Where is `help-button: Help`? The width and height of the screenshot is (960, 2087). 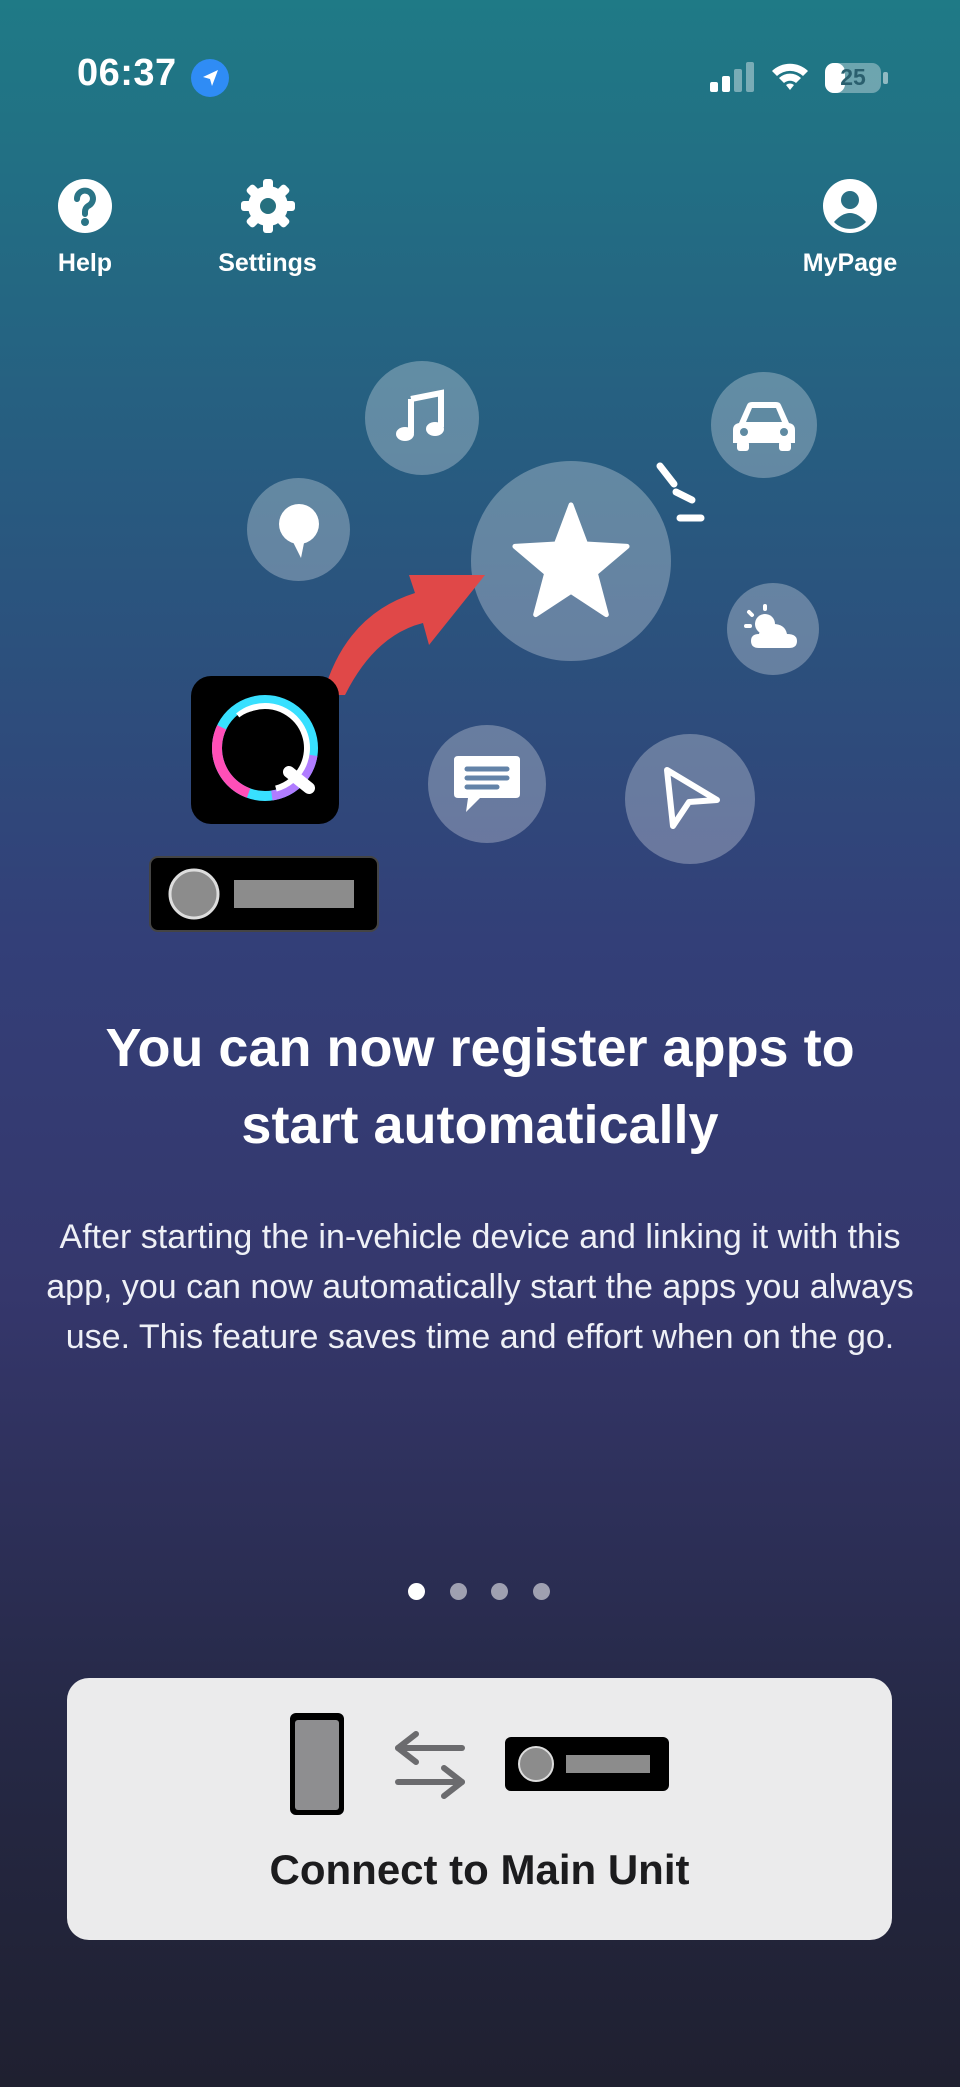
help-button: Help is located at coordinates (85, 228).